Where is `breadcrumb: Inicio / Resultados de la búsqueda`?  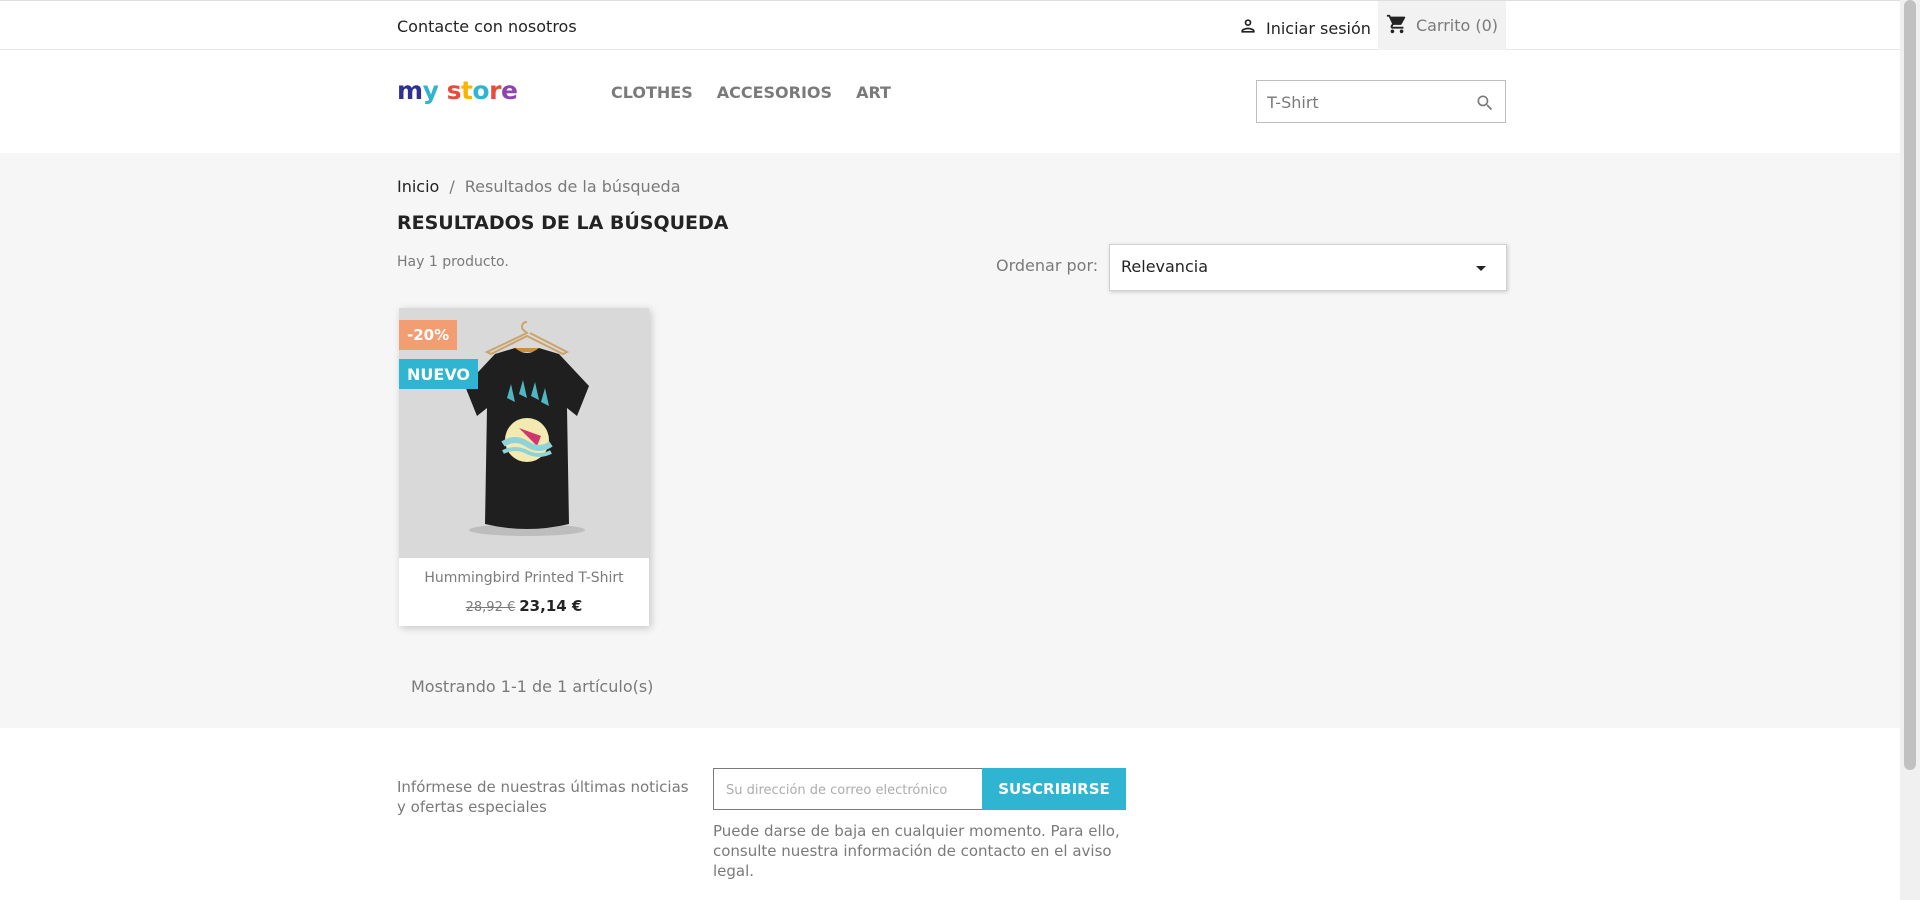 breadcrumb: Inicio / Resultados de la búsqueda is located at coordinates (539, 186).